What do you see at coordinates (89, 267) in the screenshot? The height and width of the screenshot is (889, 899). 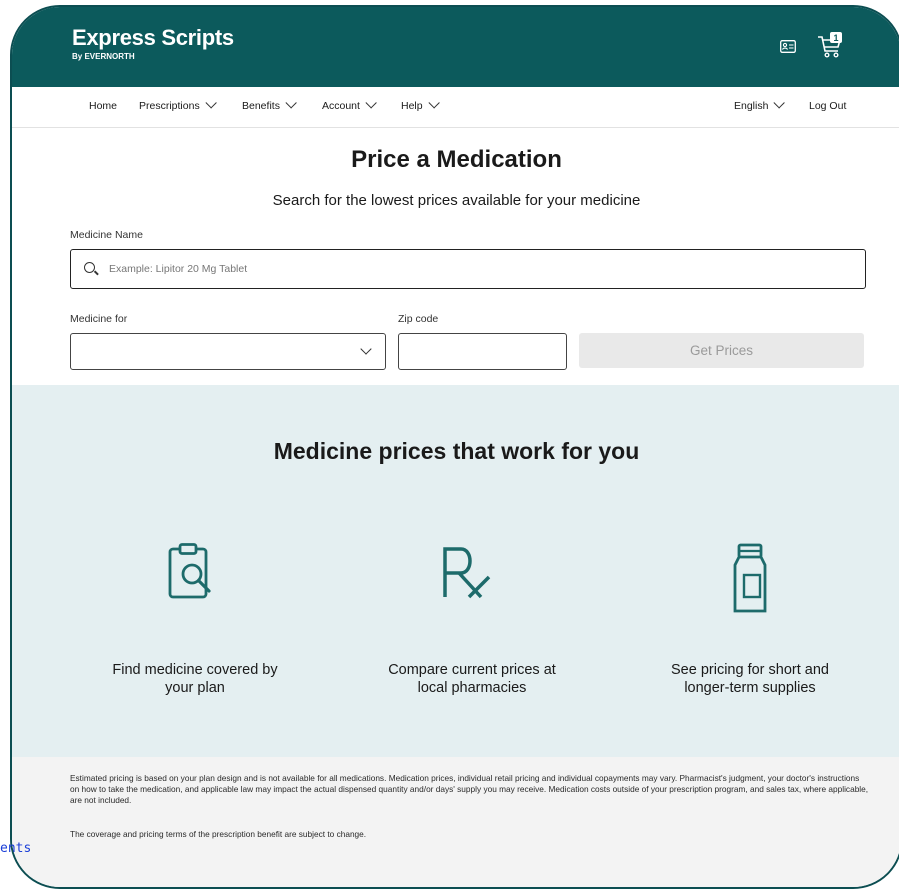 I see `search-icon` at bounding box center [89, 267].